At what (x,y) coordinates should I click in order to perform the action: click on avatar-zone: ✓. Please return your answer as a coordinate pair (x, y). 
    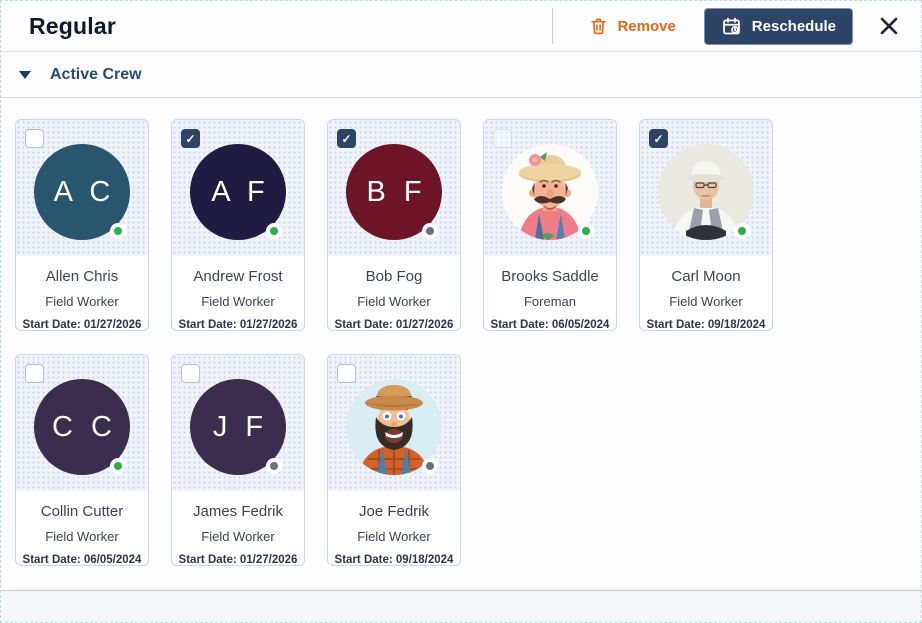
    Looking at the image, I should click on (706, 188).